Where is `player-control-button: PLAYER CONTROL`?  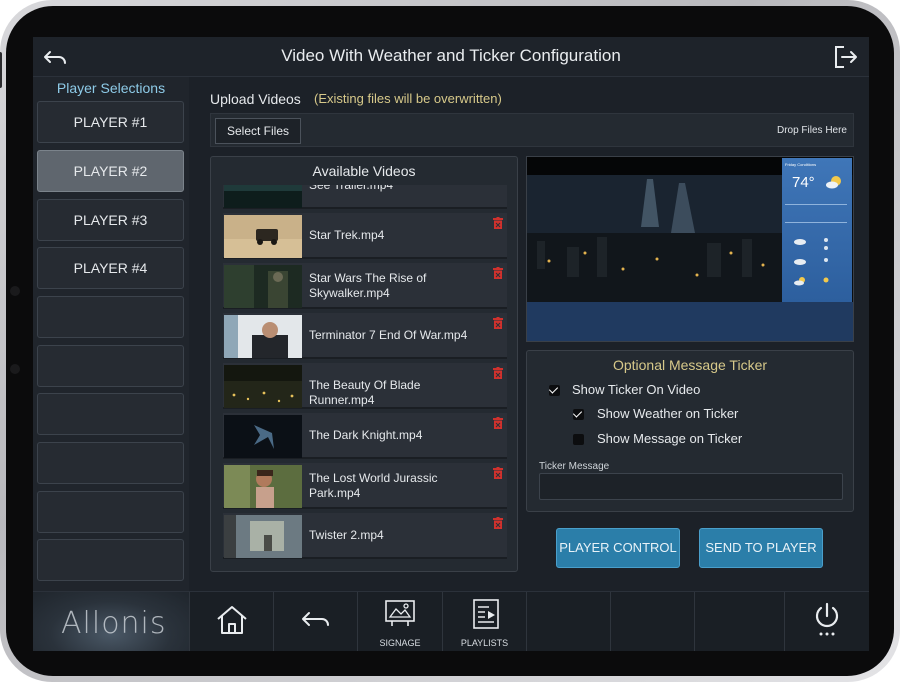
player-control-button: PLAYER CONTROL is located at coordinates (618, 548).